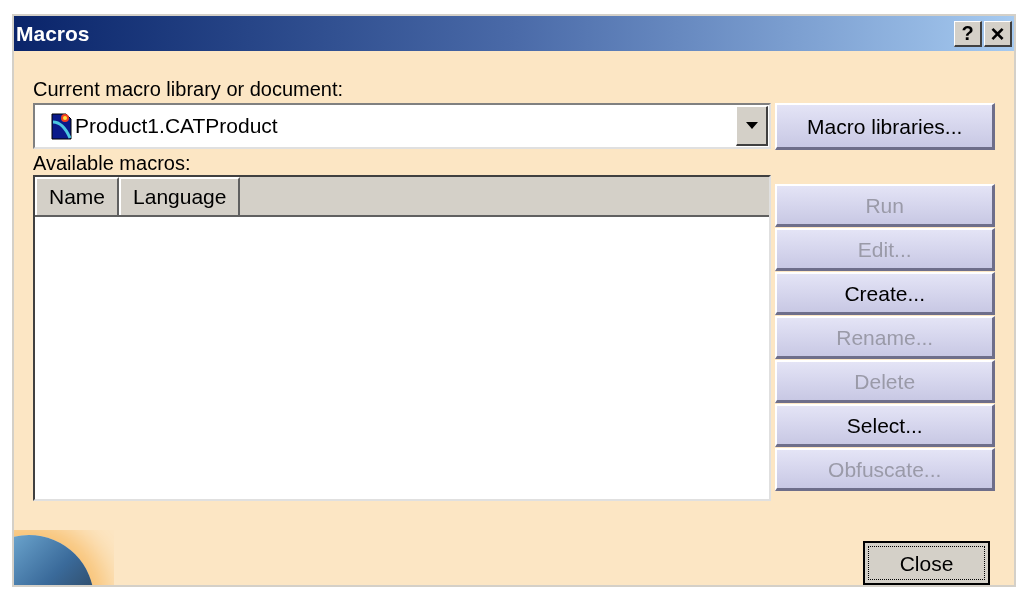 Image resolution: width=1029 pixels, height=609 pixels. Describe the element at coordinates (998, 33) in the screenshot. I see `close-button: ×` at that location.